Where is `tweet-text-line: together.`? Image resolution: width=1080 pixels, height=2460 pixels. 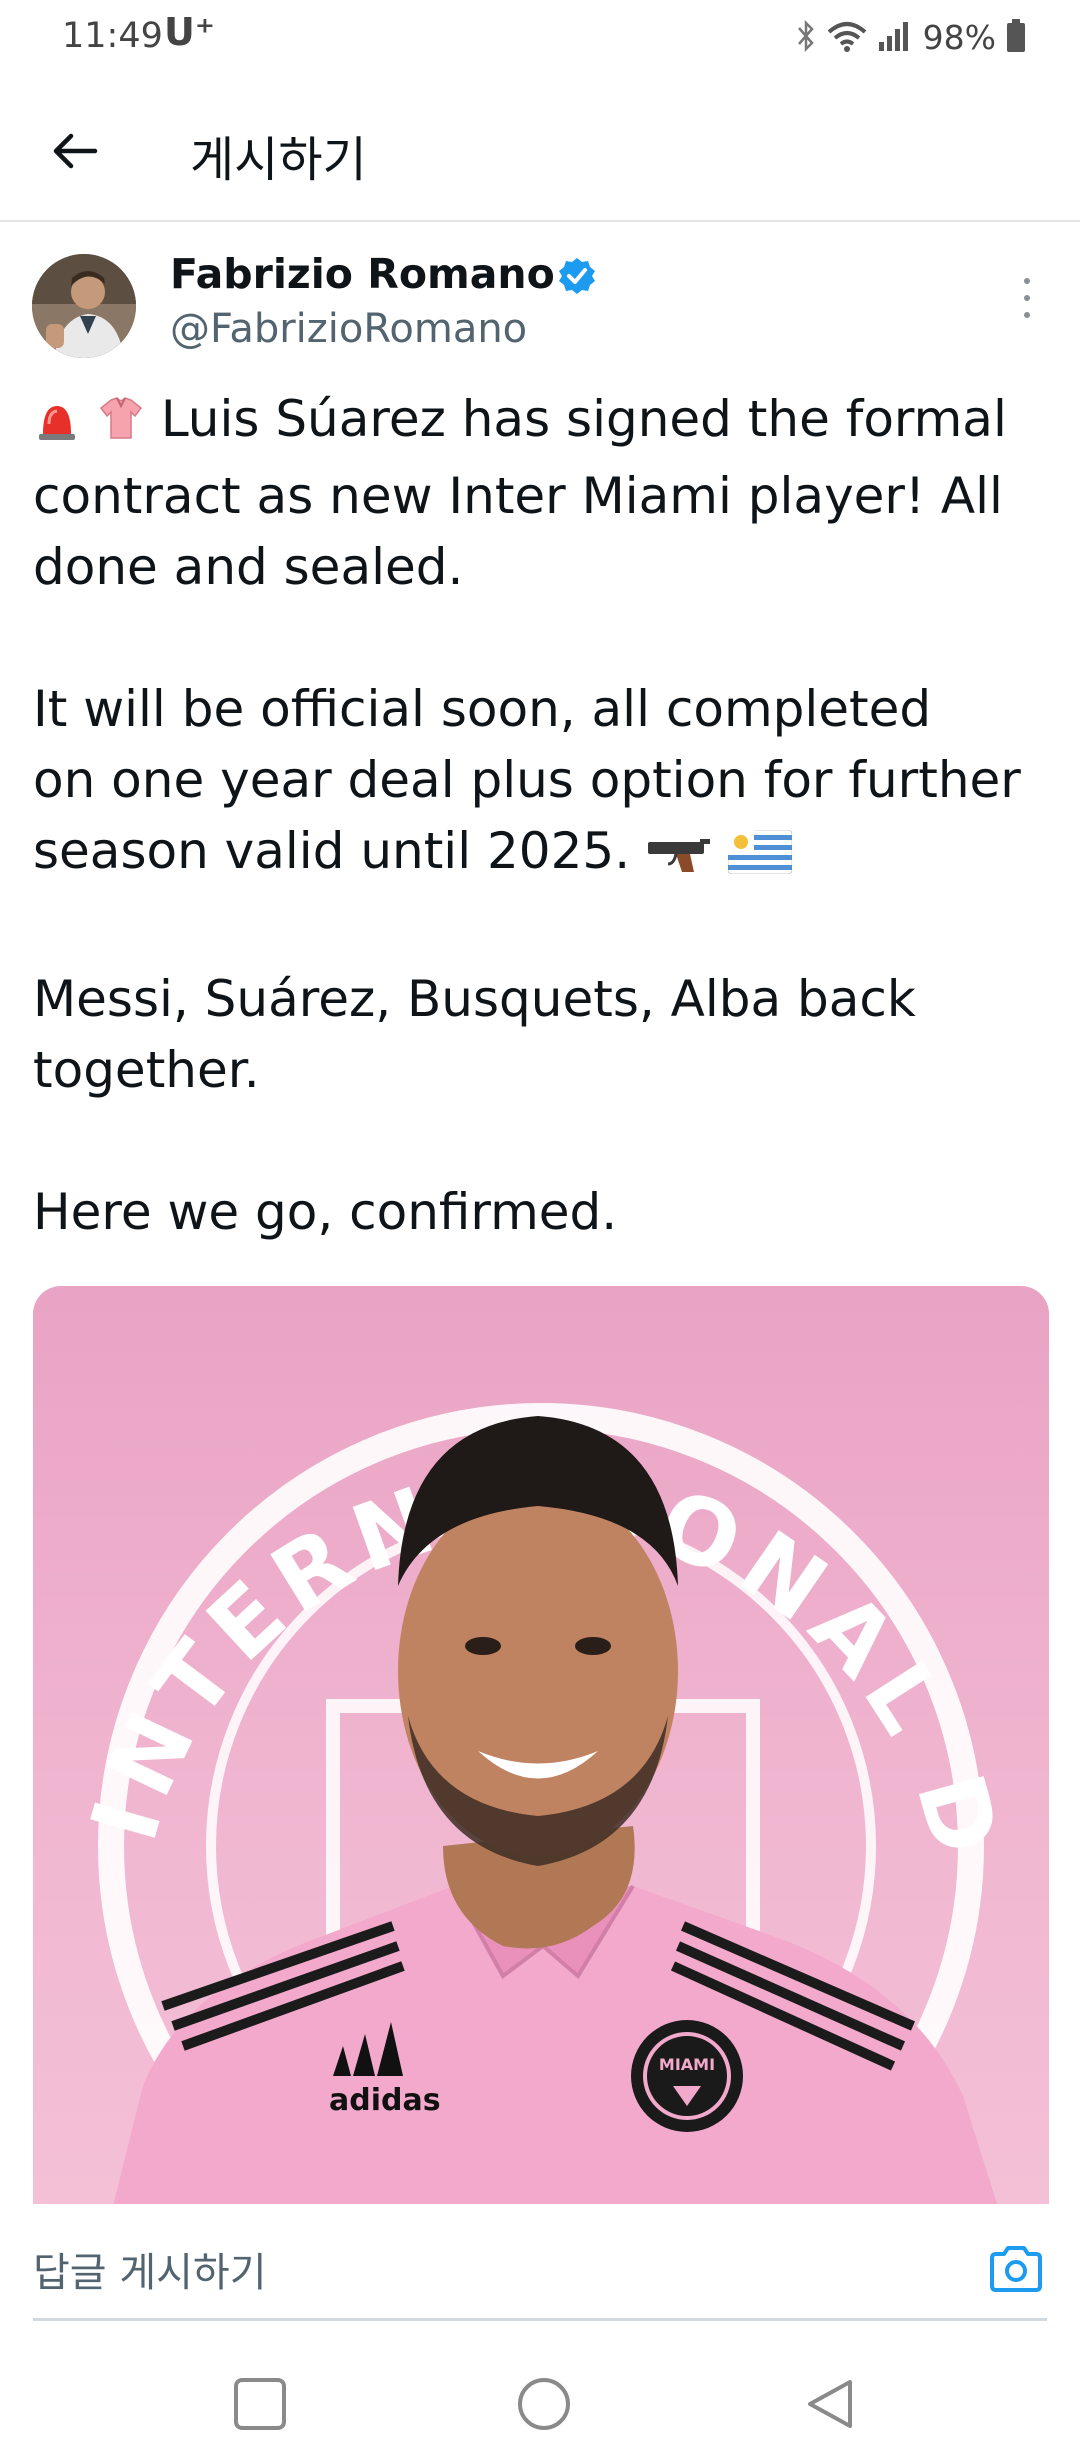
tweet-text-line: together. is located at coordinates (146, 1070).